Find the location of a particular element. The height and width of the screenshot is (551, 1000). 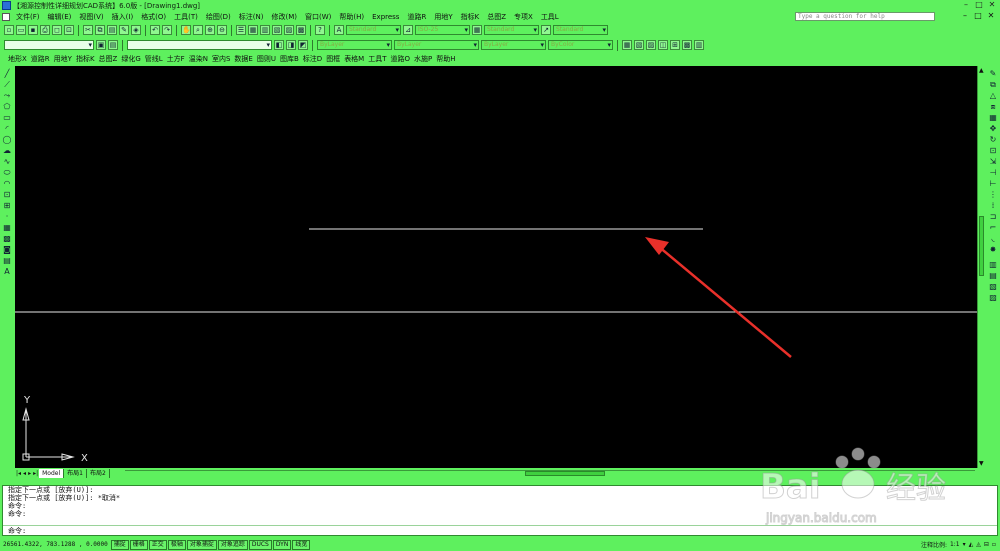

hatch-icon: ▦ is located at coordinates (7, 229).